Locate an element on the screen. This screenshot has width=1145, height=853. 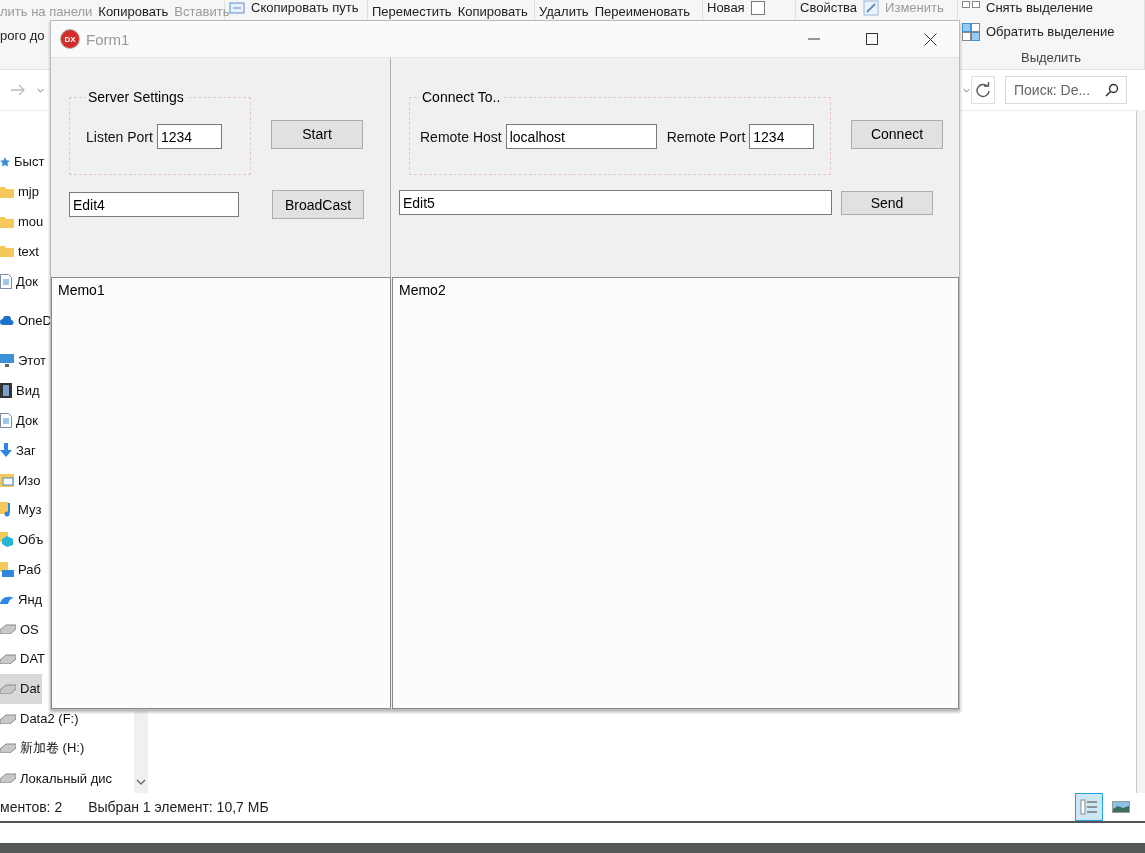
ribbon-command: Скопировать путь is located at coordinates (305, 8).